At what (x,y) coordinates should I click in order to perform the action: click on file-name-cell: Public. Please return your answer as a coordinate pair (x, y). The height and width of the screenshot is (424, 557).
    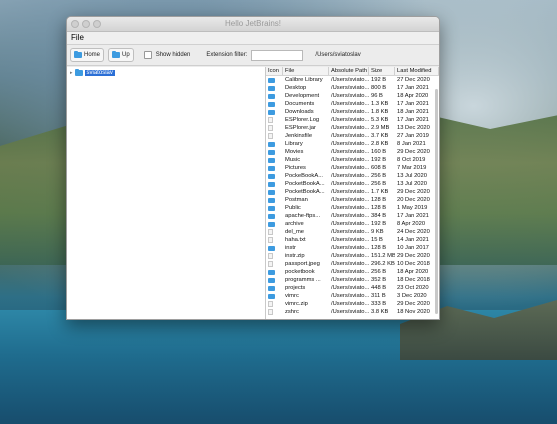
    Looking at the image, I should click on (293, 208).